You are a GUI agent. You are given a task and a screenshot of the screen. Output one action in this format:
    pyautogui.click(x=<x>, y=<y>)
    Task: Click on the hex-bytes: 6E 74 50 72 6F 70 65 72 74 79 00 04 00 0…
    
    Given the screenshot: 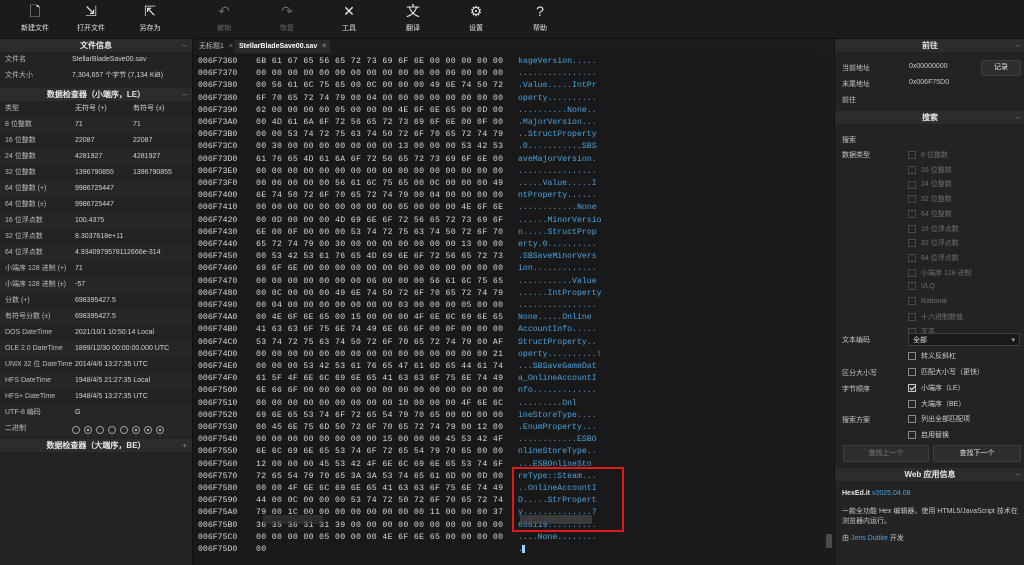 What is the action you would take?
    pyautogui.click(x=379, y=196)
    